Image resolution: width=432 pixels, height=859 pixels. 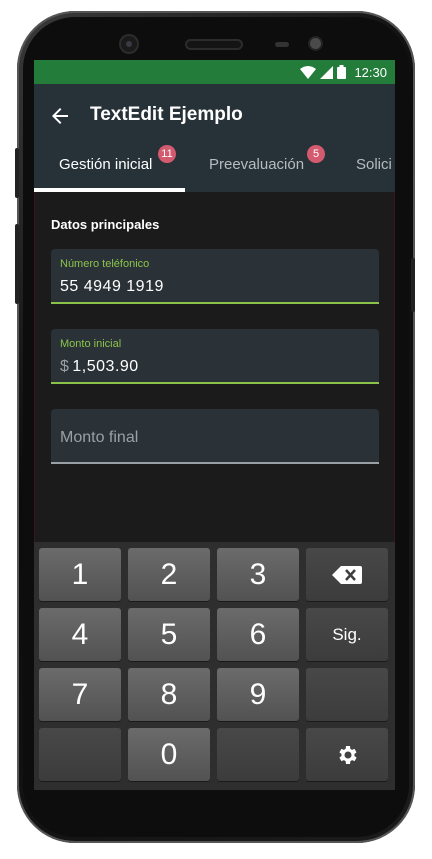 What do you see at coordinates (214, 44) in the screenshot?
I see `earpiece-speaker` at bounding box center [214, 44].